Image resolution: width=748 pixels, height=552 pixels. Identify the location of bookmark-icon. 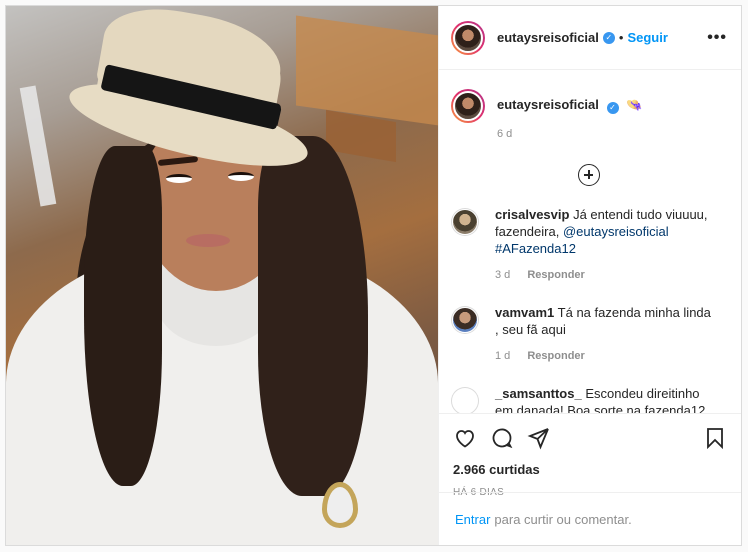
(715, 438).